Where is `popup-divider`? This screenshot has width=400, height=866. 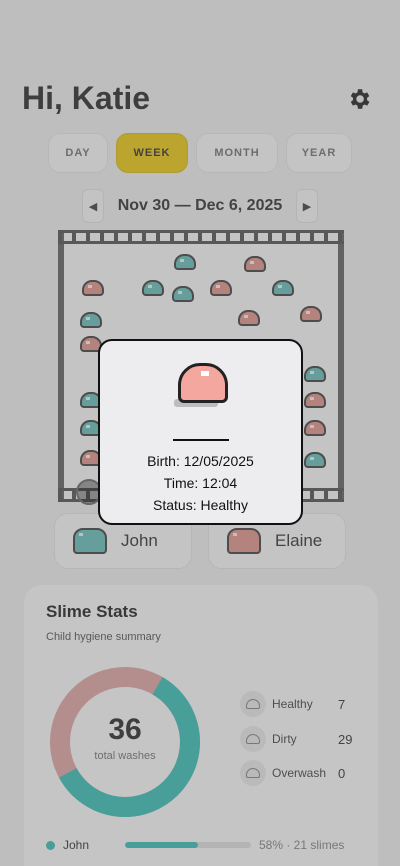
popup-divider is located at coordinates (201, 440).